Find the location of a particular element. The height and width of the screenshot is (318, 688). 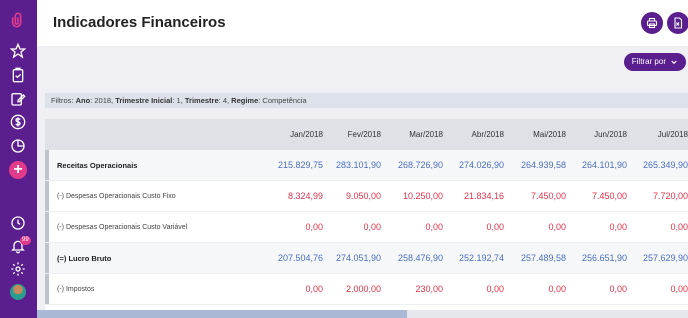

table-cell: 258.476,90 is located at coordinates (420, 258).